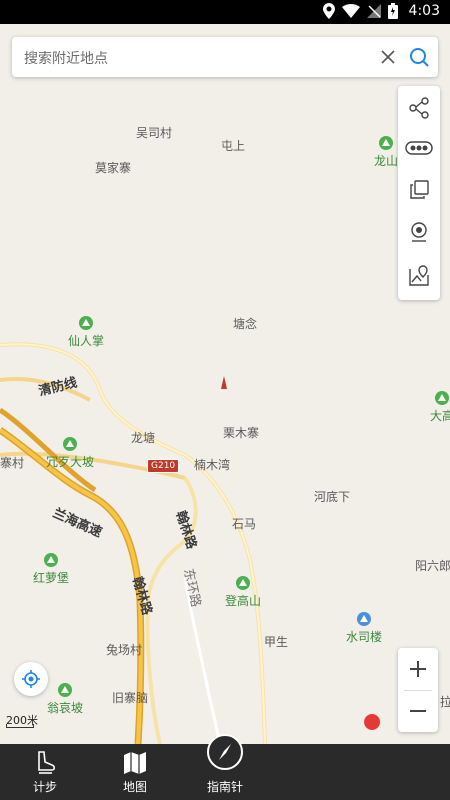 The image size is (450, 800). Describe the element at coordinates (225, 772) in the screenshot. I see `nav-item-compass: 指南针` at that location.